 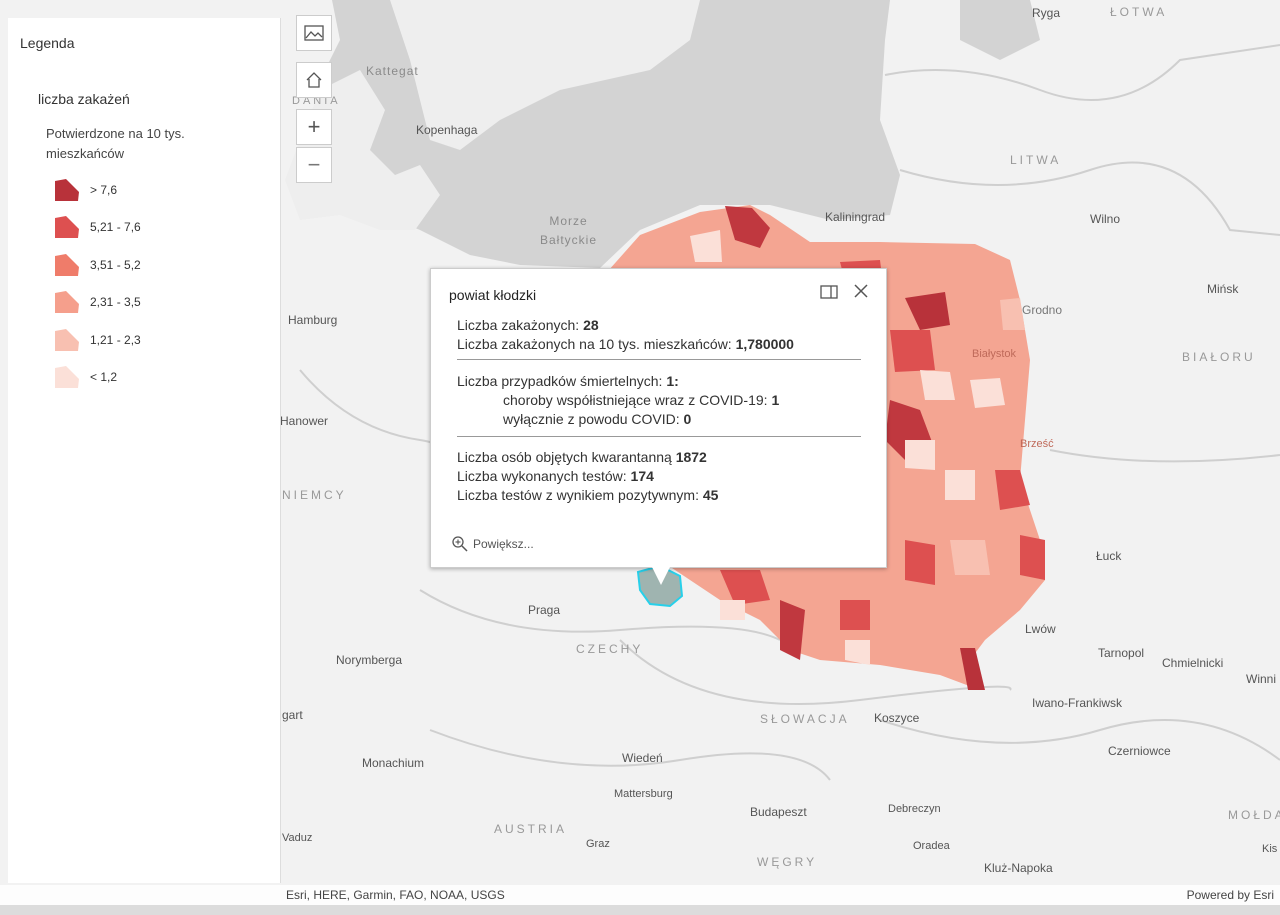 What do you see at coordinates (1037, 444) in the screenshot?
I see `place-label: Brześć` at bounding box center [1037, 444].